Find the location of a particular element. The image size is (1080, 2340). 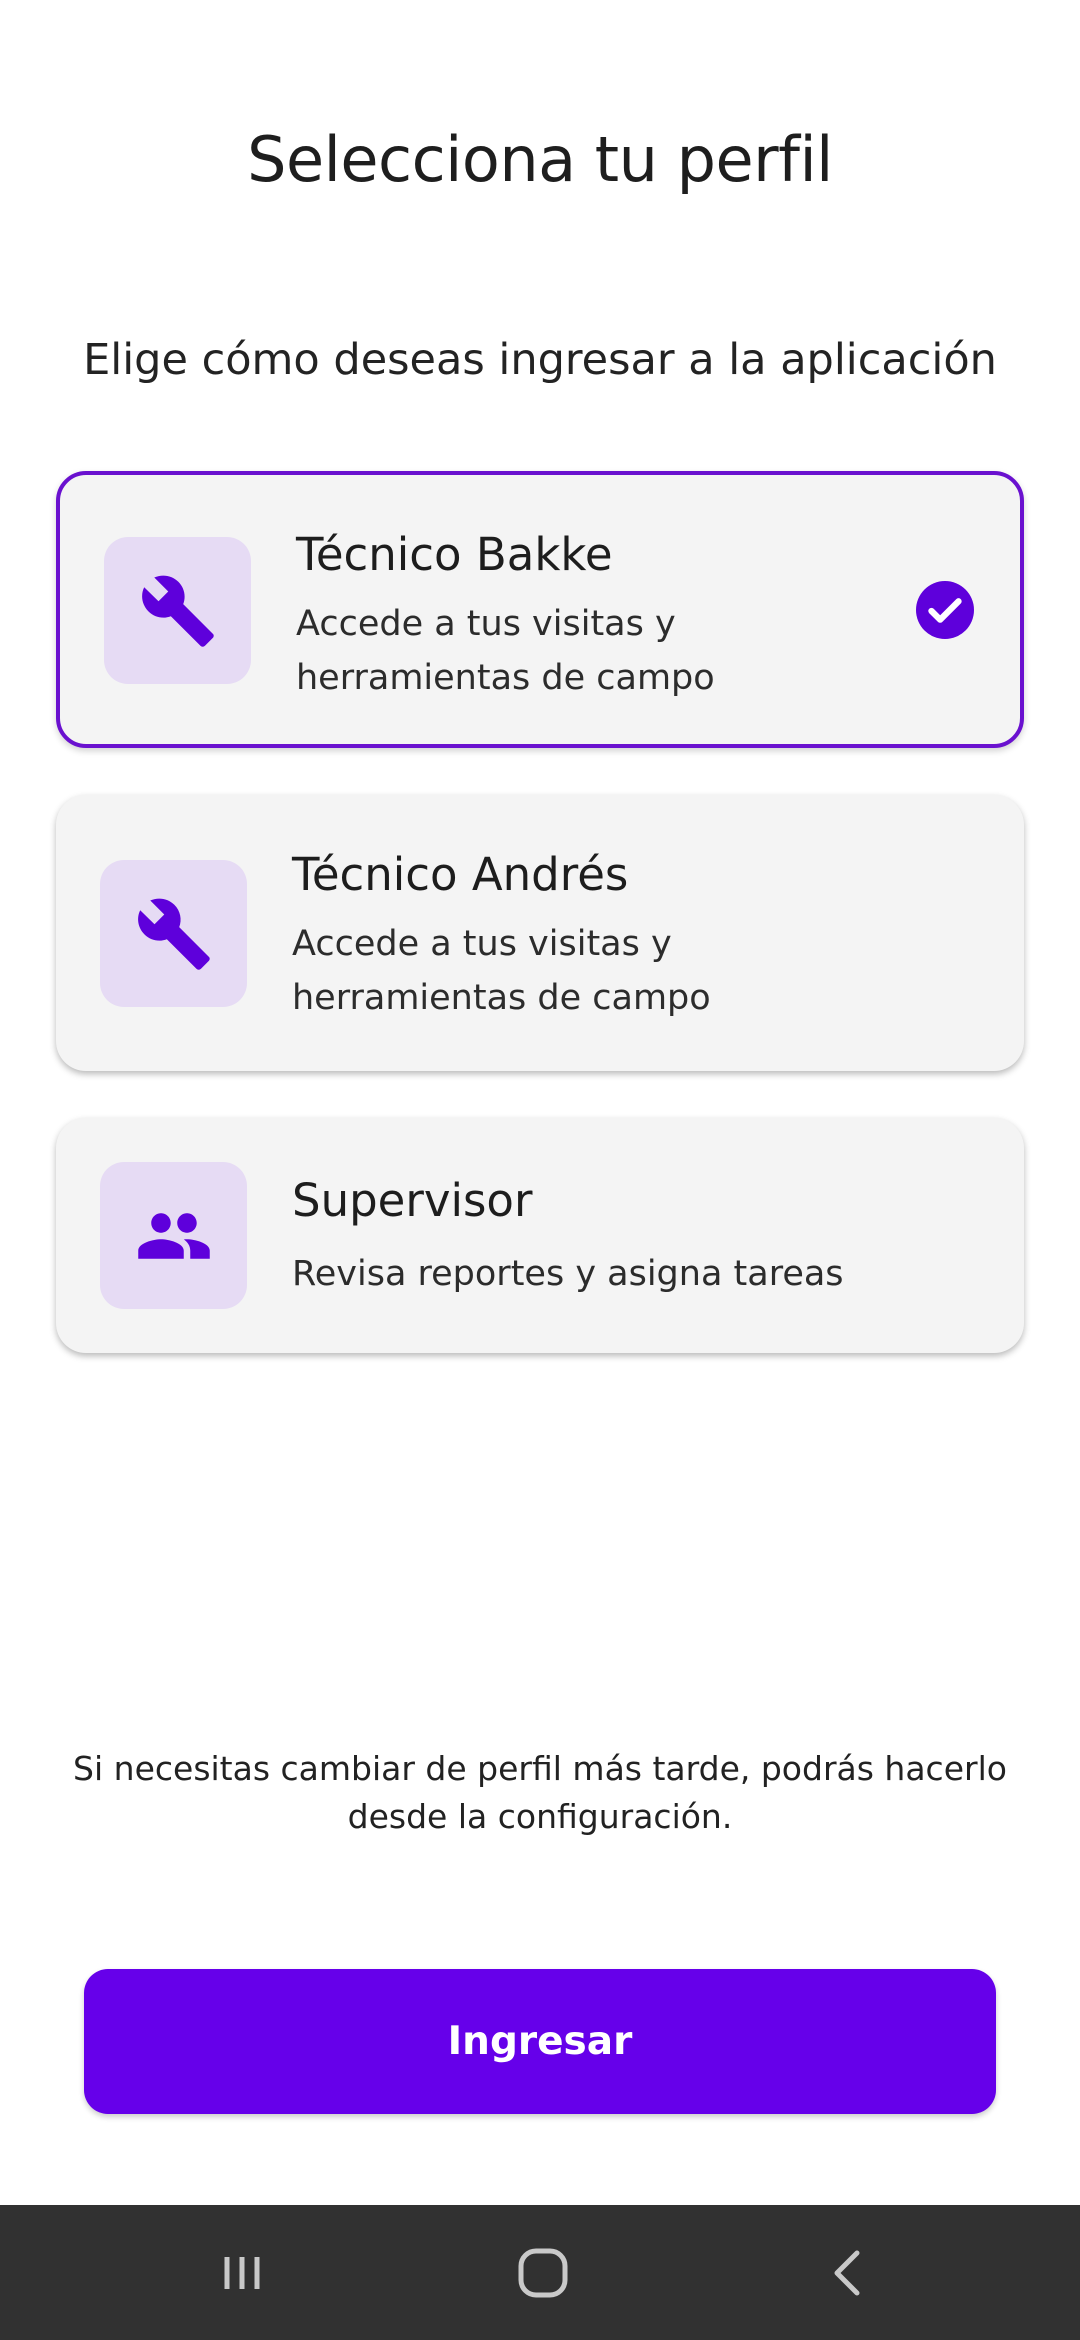

page-title: Selecciona tu perfil is located at coordinates (540, 159).